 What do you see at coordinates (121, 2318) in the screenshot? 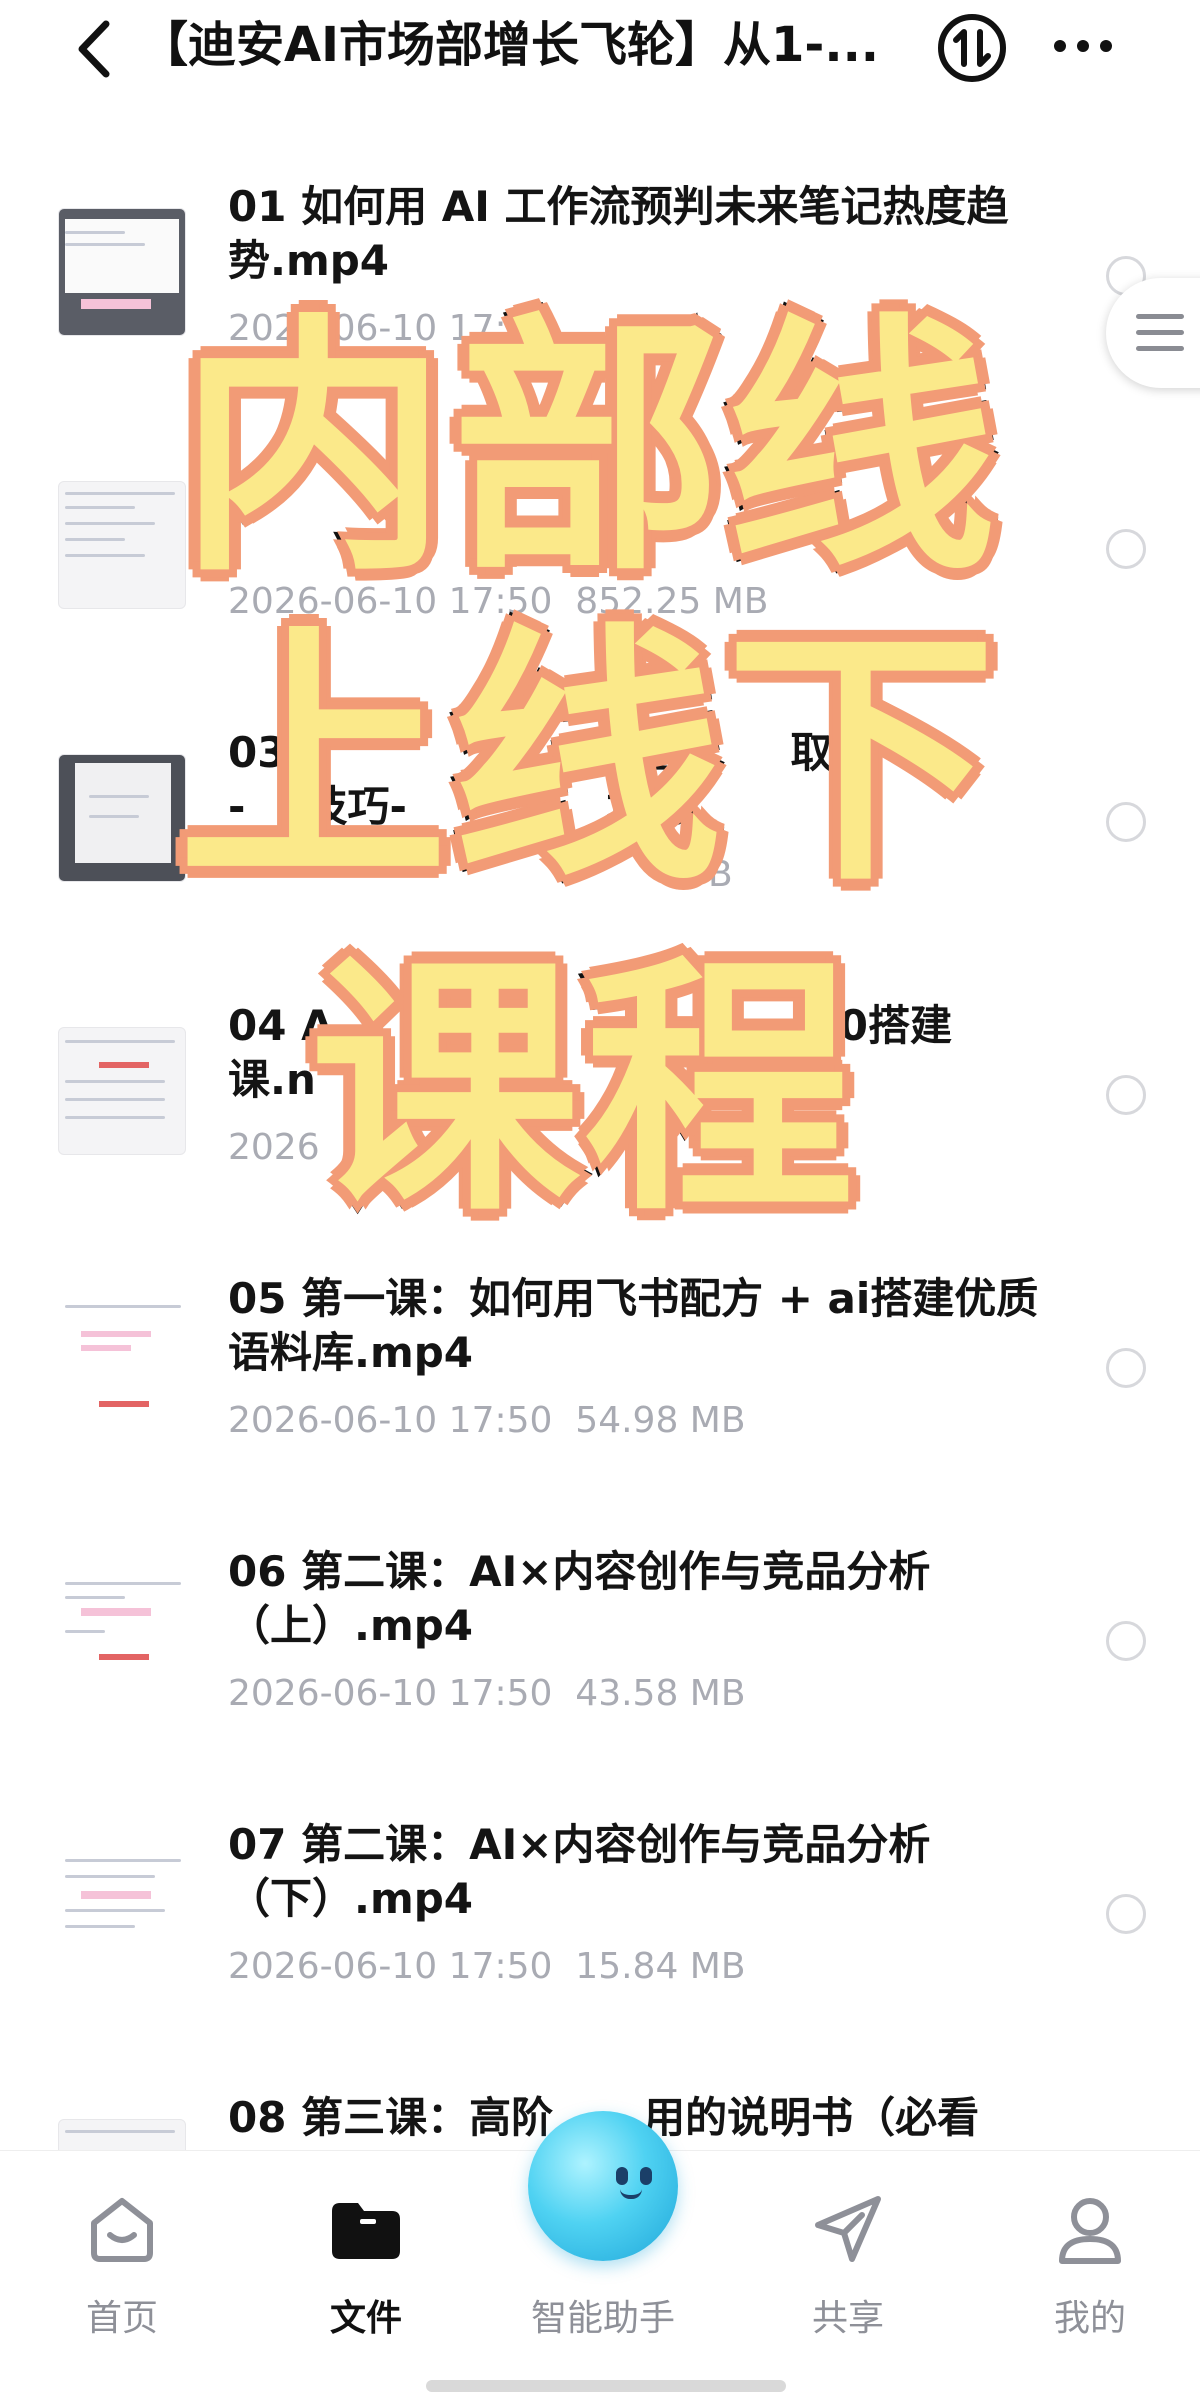
I see `nav-label: 首页` at bounding box center [121, 2318].